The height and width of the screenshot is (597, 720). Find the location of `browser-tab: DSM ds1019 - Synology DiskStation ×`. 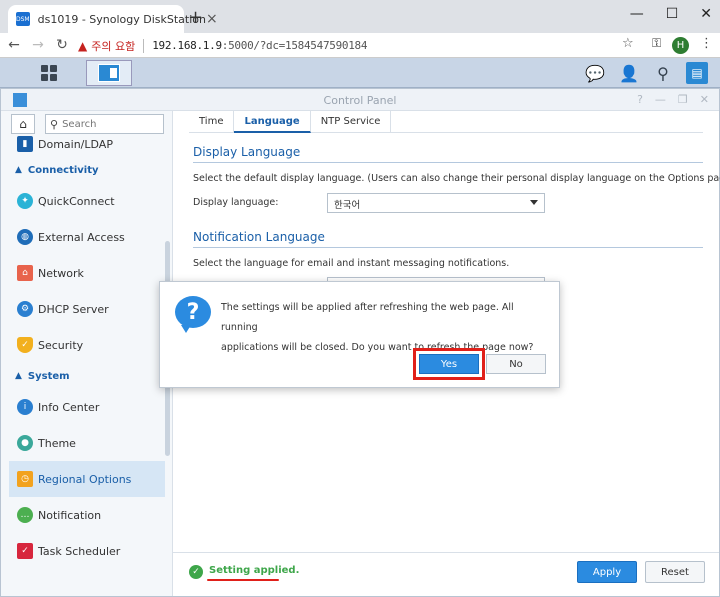

browser-tab: DSM ds1019 - Synology DiskStation × is located at coordinates (113, 19).